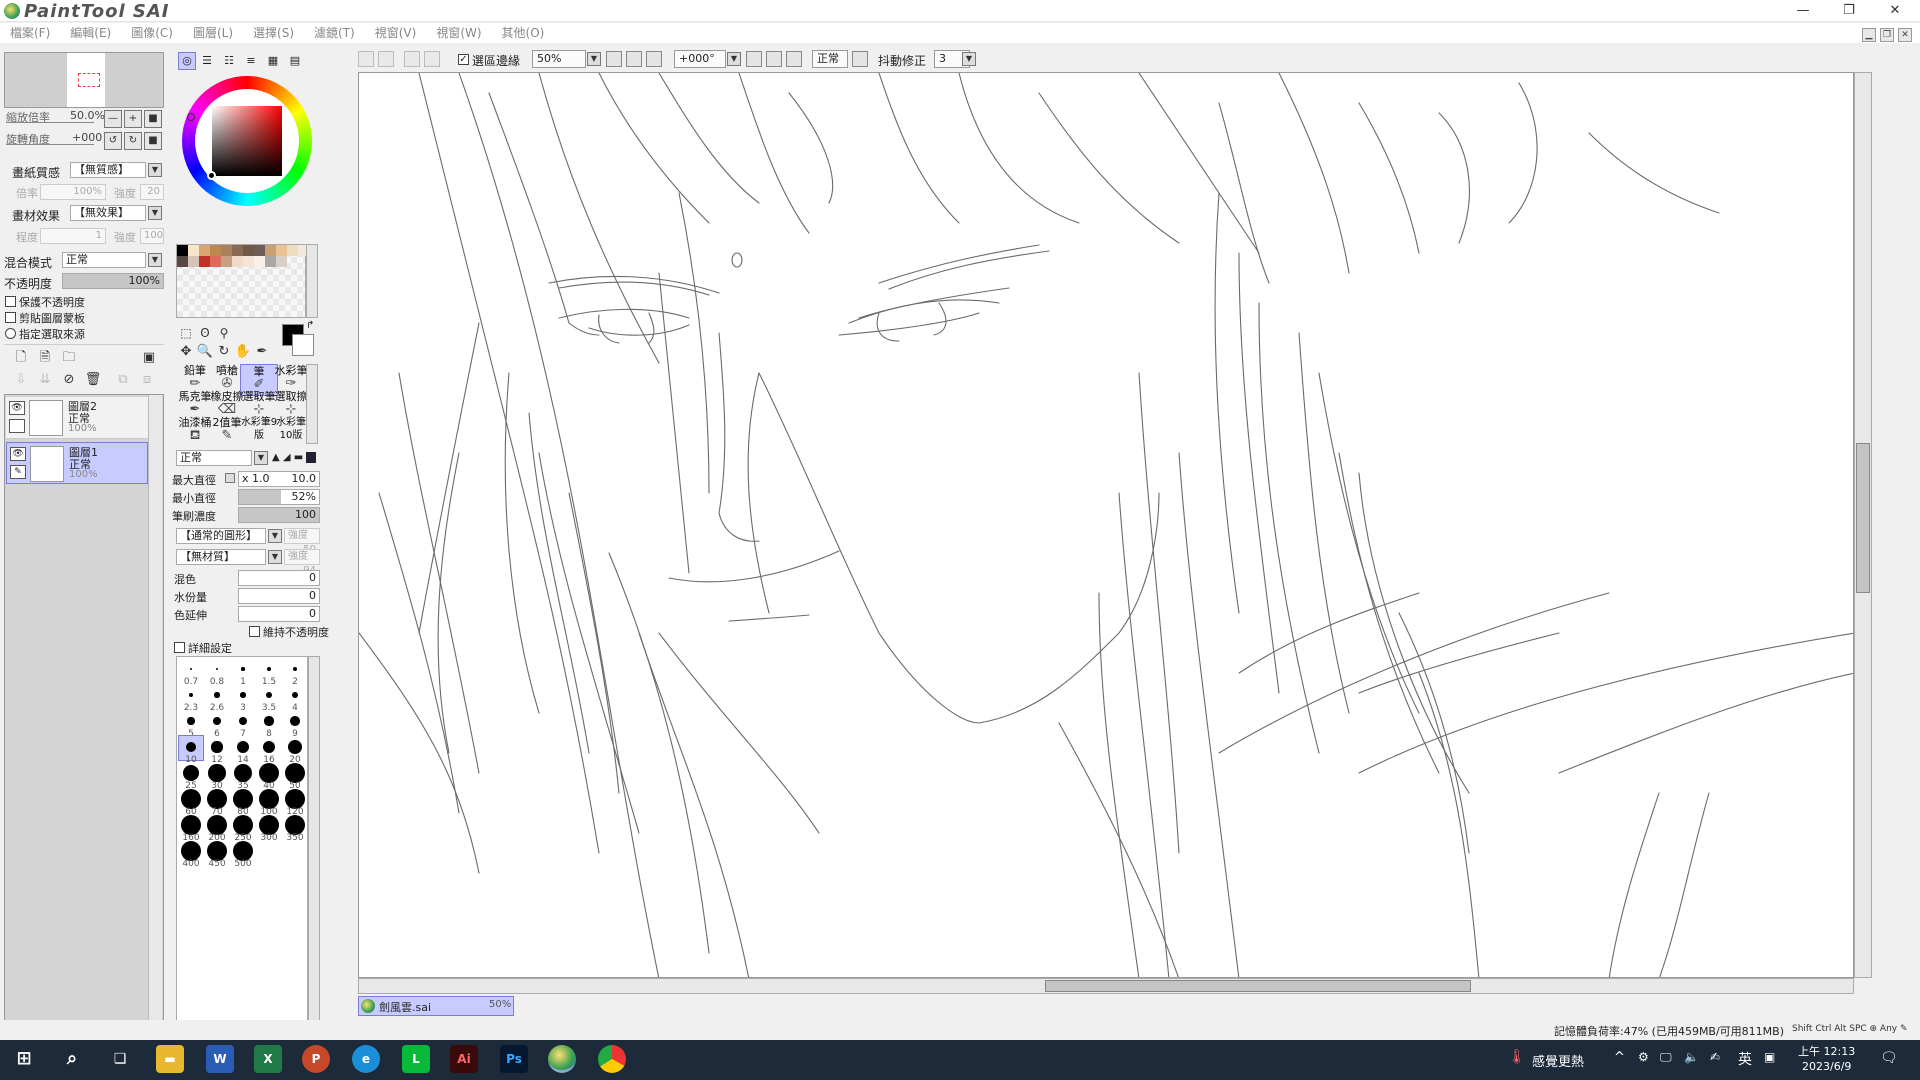 The image size is (1920, 1080). What do you see at coordinates (73, 236) in the screenshot?
I see `effect-degree-value: 1` at bounding box center [73, 236].